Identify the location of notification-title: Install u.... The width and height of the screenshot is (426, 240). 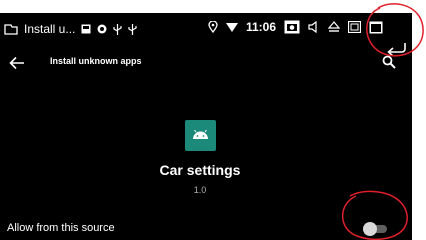
(50, 29).